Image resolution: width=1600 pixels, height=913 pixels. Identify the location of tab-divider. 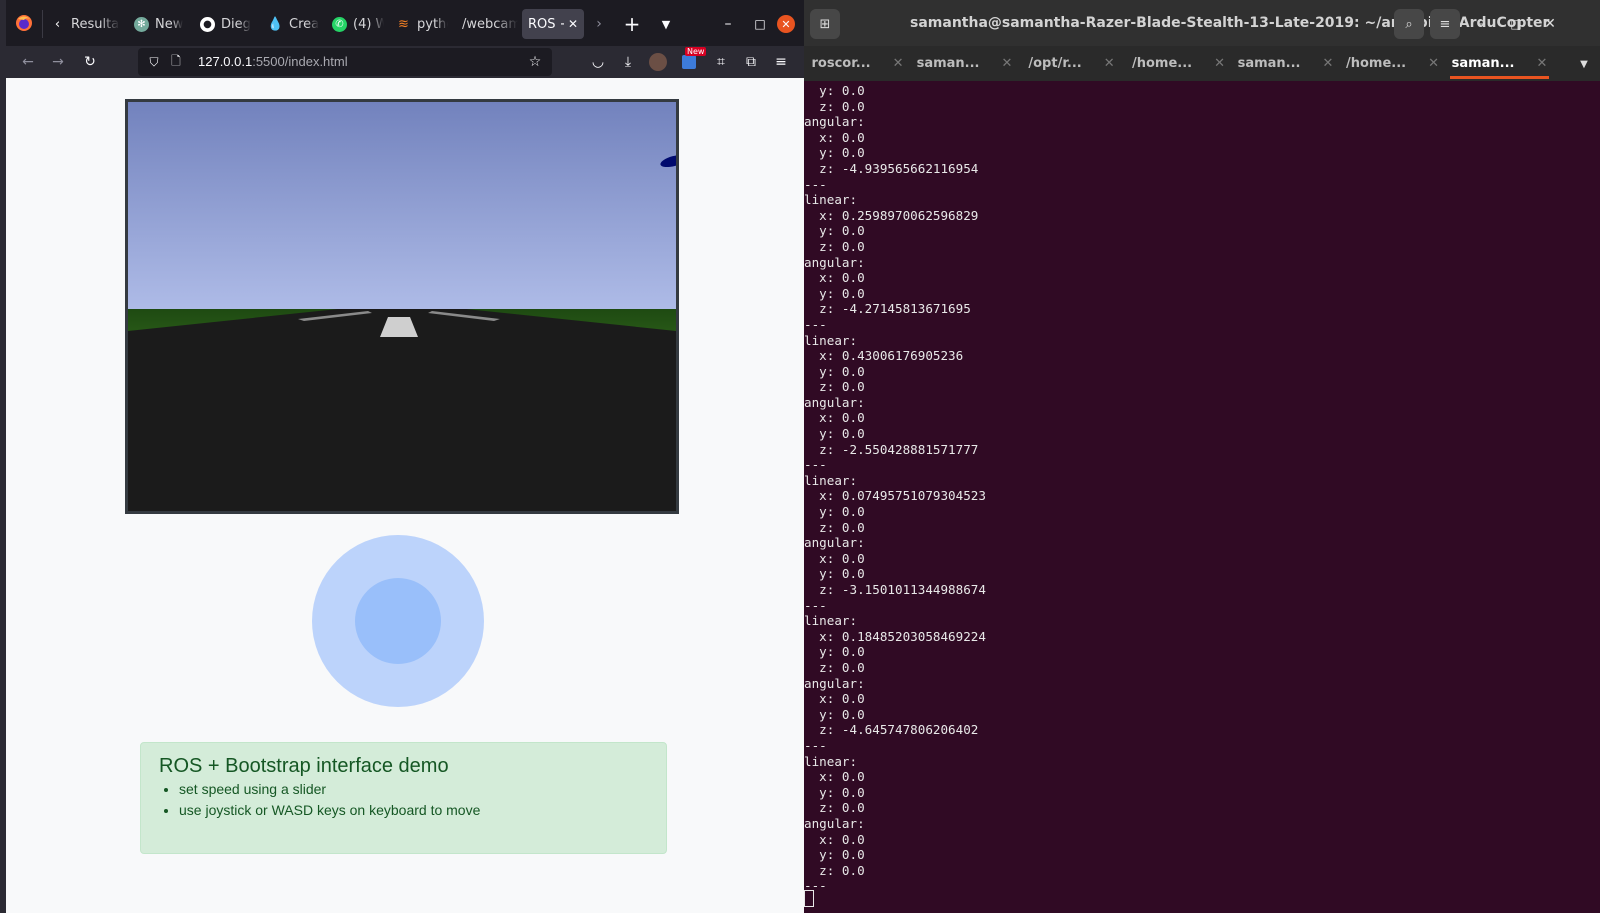
(42, 24).